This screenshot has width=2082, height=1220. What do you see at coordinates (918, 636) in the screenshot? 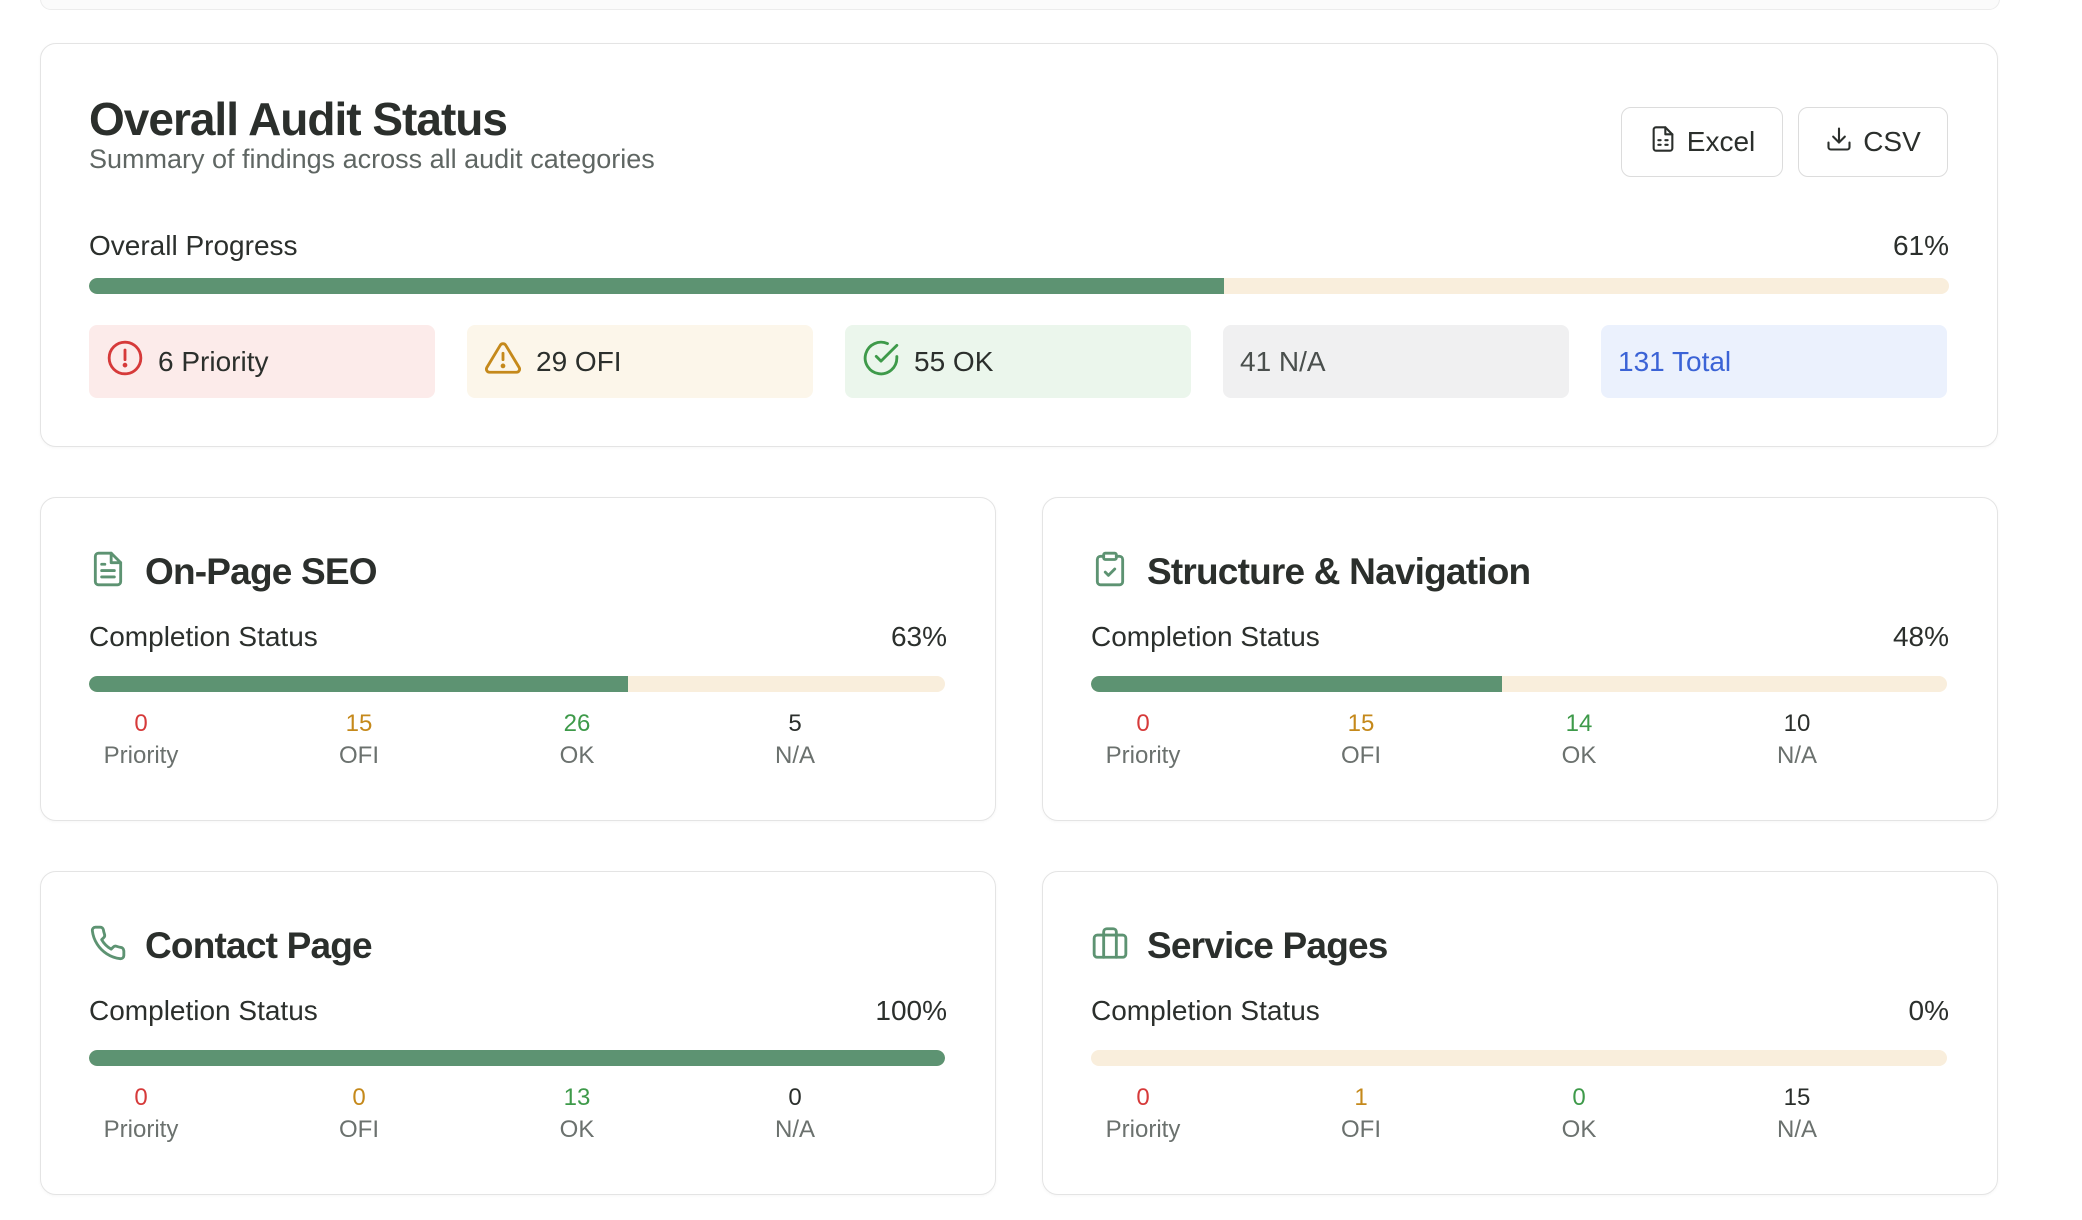
I see `completion-percent: 63%` at bounding box center [918, 636].